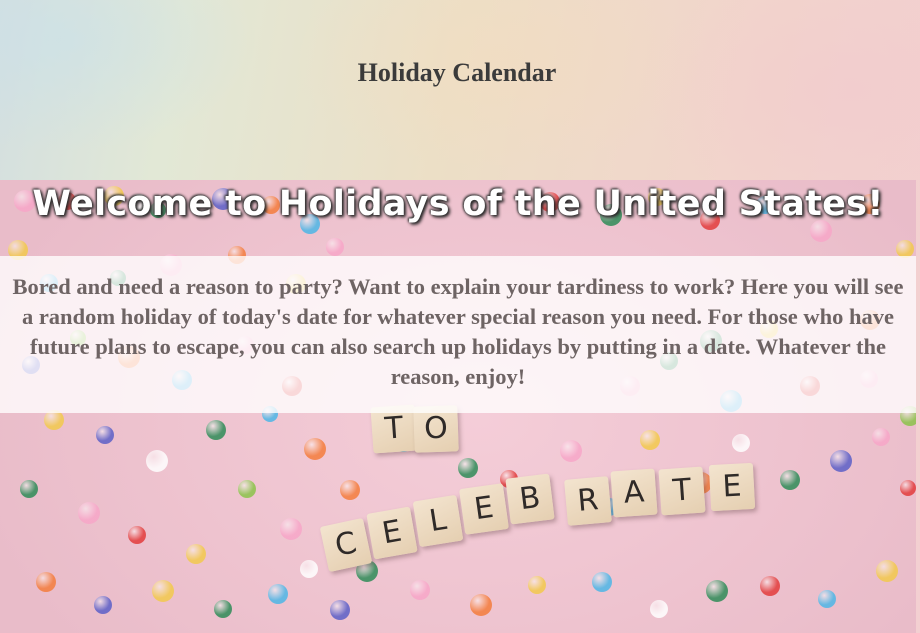 The height and width of the screenshot is (633, 920). What do you see at coordinates (346, 545) in the screenshot?
I see `letter-tile: C` at bounding box center [346, 545].